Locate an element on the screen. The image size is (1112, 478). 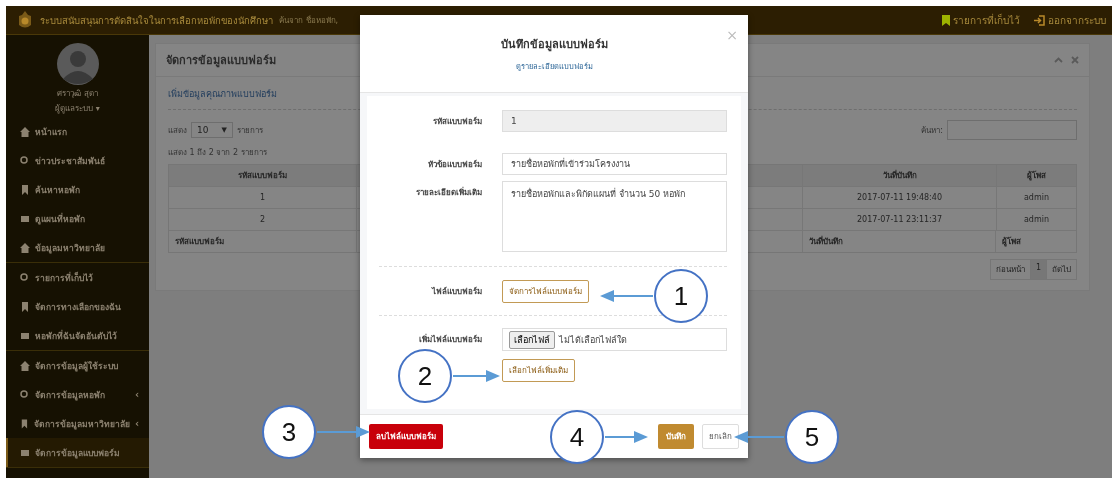
table-cell-text: 2 is located at coordinates (262, 220).